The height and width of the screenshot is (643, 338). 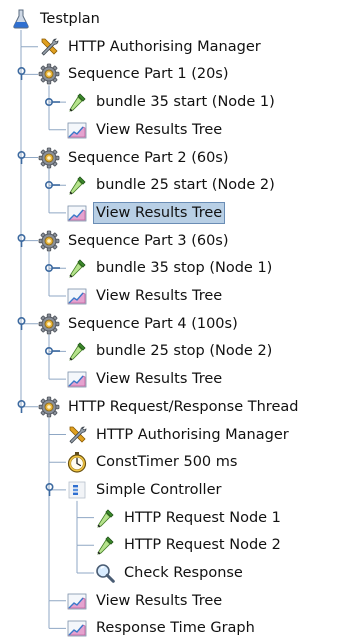 I want to click on tree-node-label: bundle 35 start (Node 1), so click(x=185, y=102).